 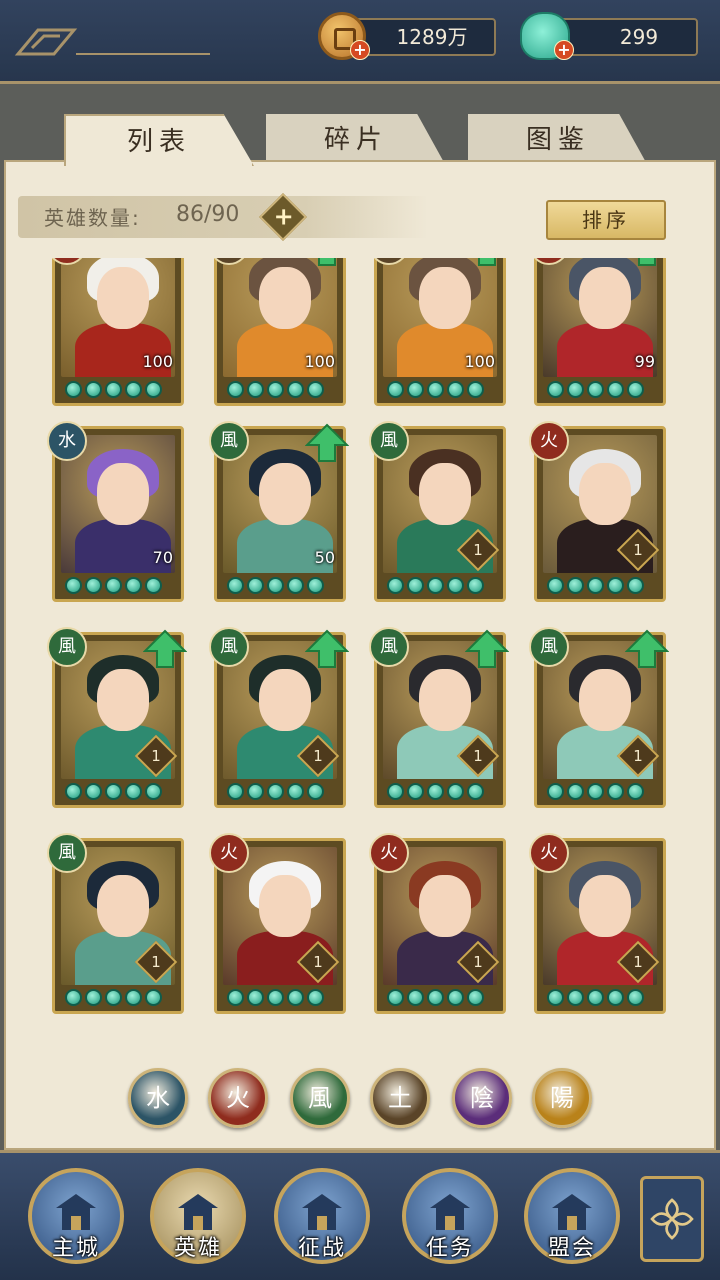 What do you see at coordinates (283, 216) in the screenshot?
I see `plus-icon: +` at bounding box center [283, 216].